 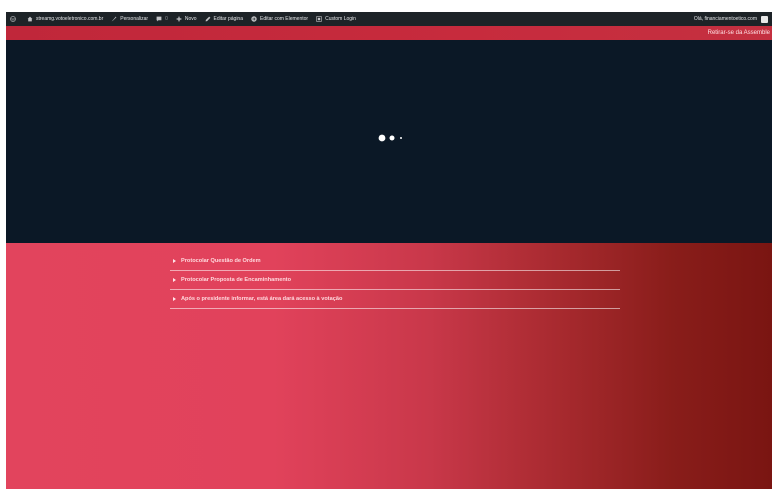 What do you see at coordinates (236, 280) in the screenshot?
I see `accordion-item-label: Protocolar Proposta de Encaminhamento` at bounding box center [236, 280].